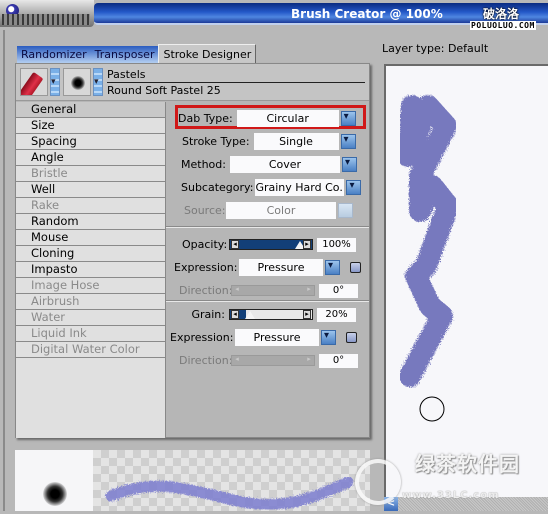 Image resolution: width=548 pixels, height=514 pixels. What do you see at coordinates (54, 54) in the screenshot?
I see `tab-randomizer: Randomizer` at bounding box center [54, 54].